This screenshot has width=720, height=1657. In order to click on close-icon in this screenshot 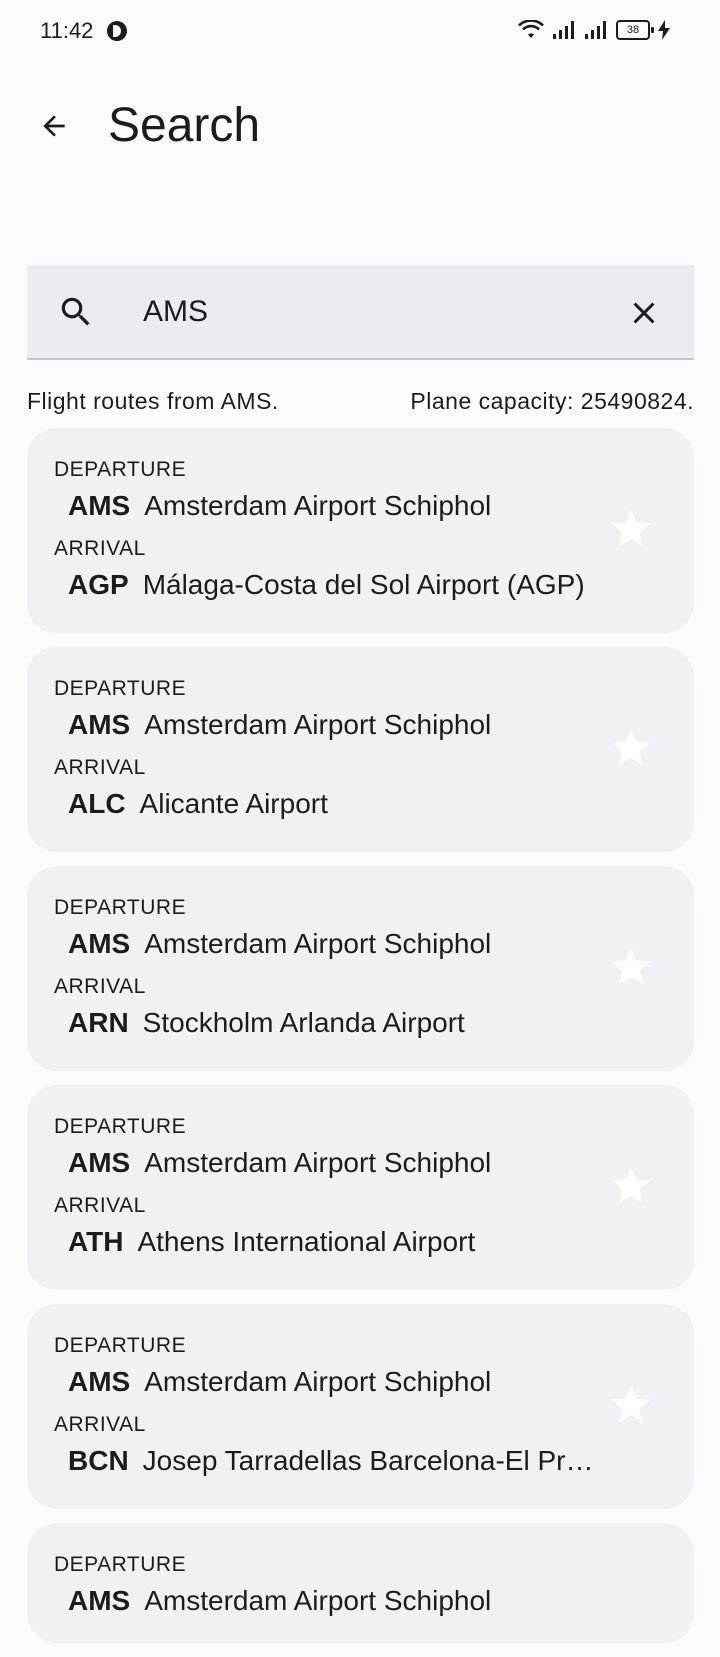, I will do `click(644, 313)`.